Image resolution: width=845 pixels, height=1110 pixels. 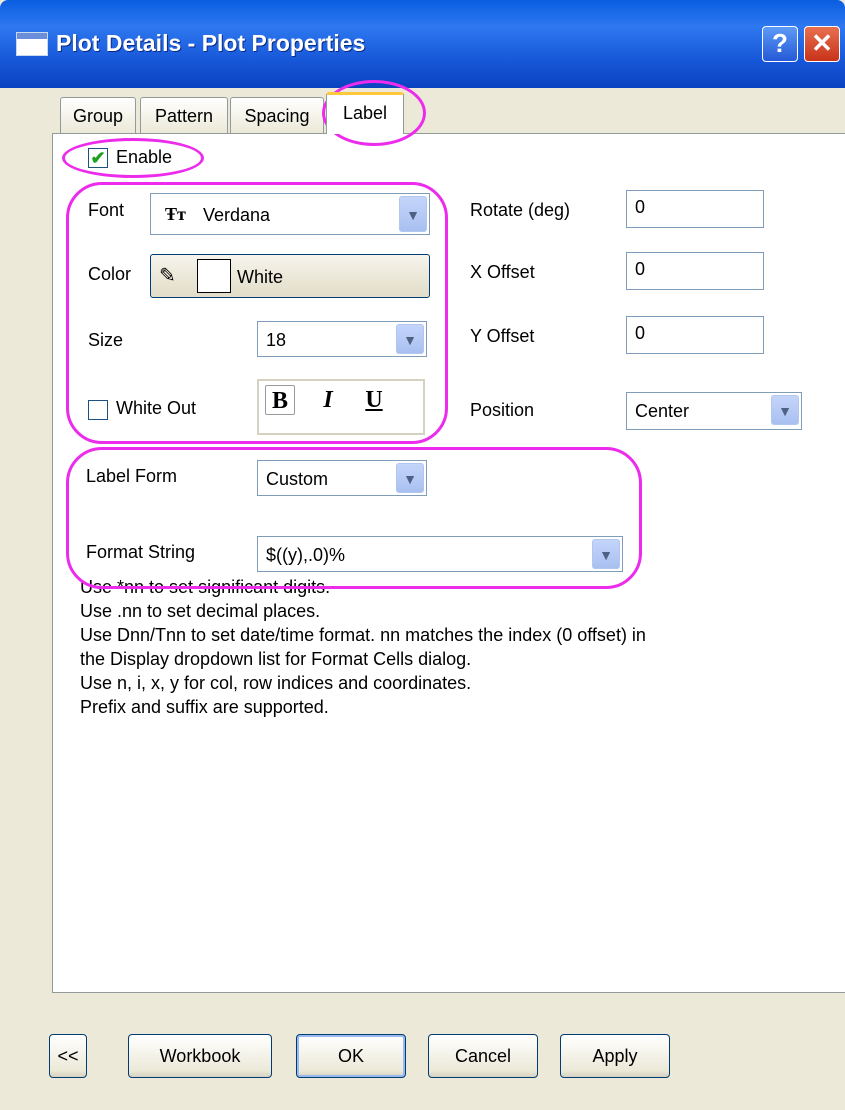 What do you see at coordinates (822, 44) in the screenshot?
I see `close-button: ✕` at bounding box center [822, 44].